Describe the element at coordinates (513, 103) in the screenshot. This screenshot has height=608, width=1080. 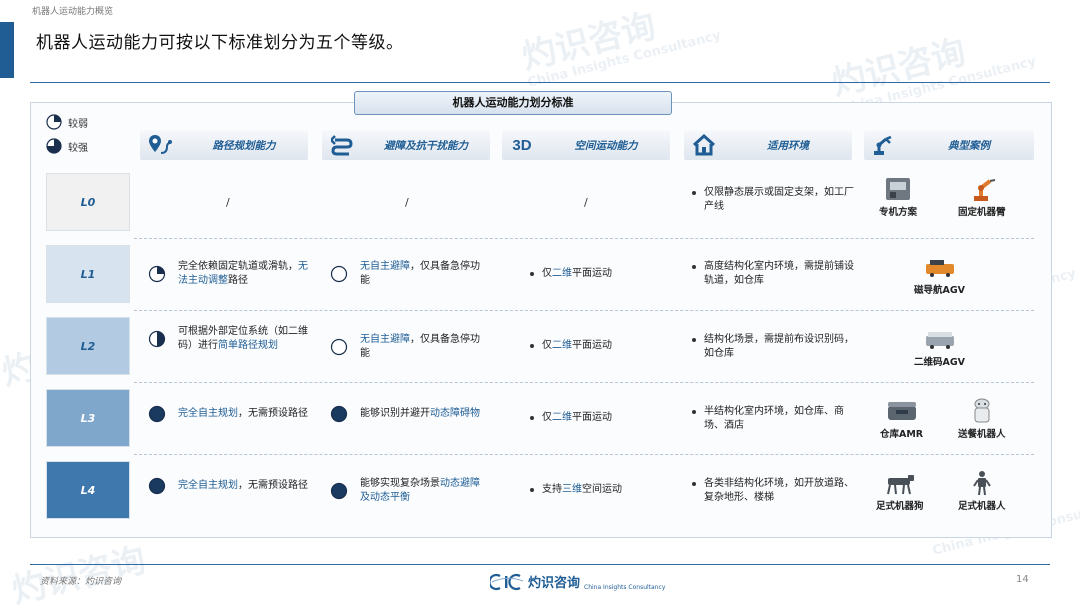
I see `panel-banner: 机器人运动能力划分标准` at that location.